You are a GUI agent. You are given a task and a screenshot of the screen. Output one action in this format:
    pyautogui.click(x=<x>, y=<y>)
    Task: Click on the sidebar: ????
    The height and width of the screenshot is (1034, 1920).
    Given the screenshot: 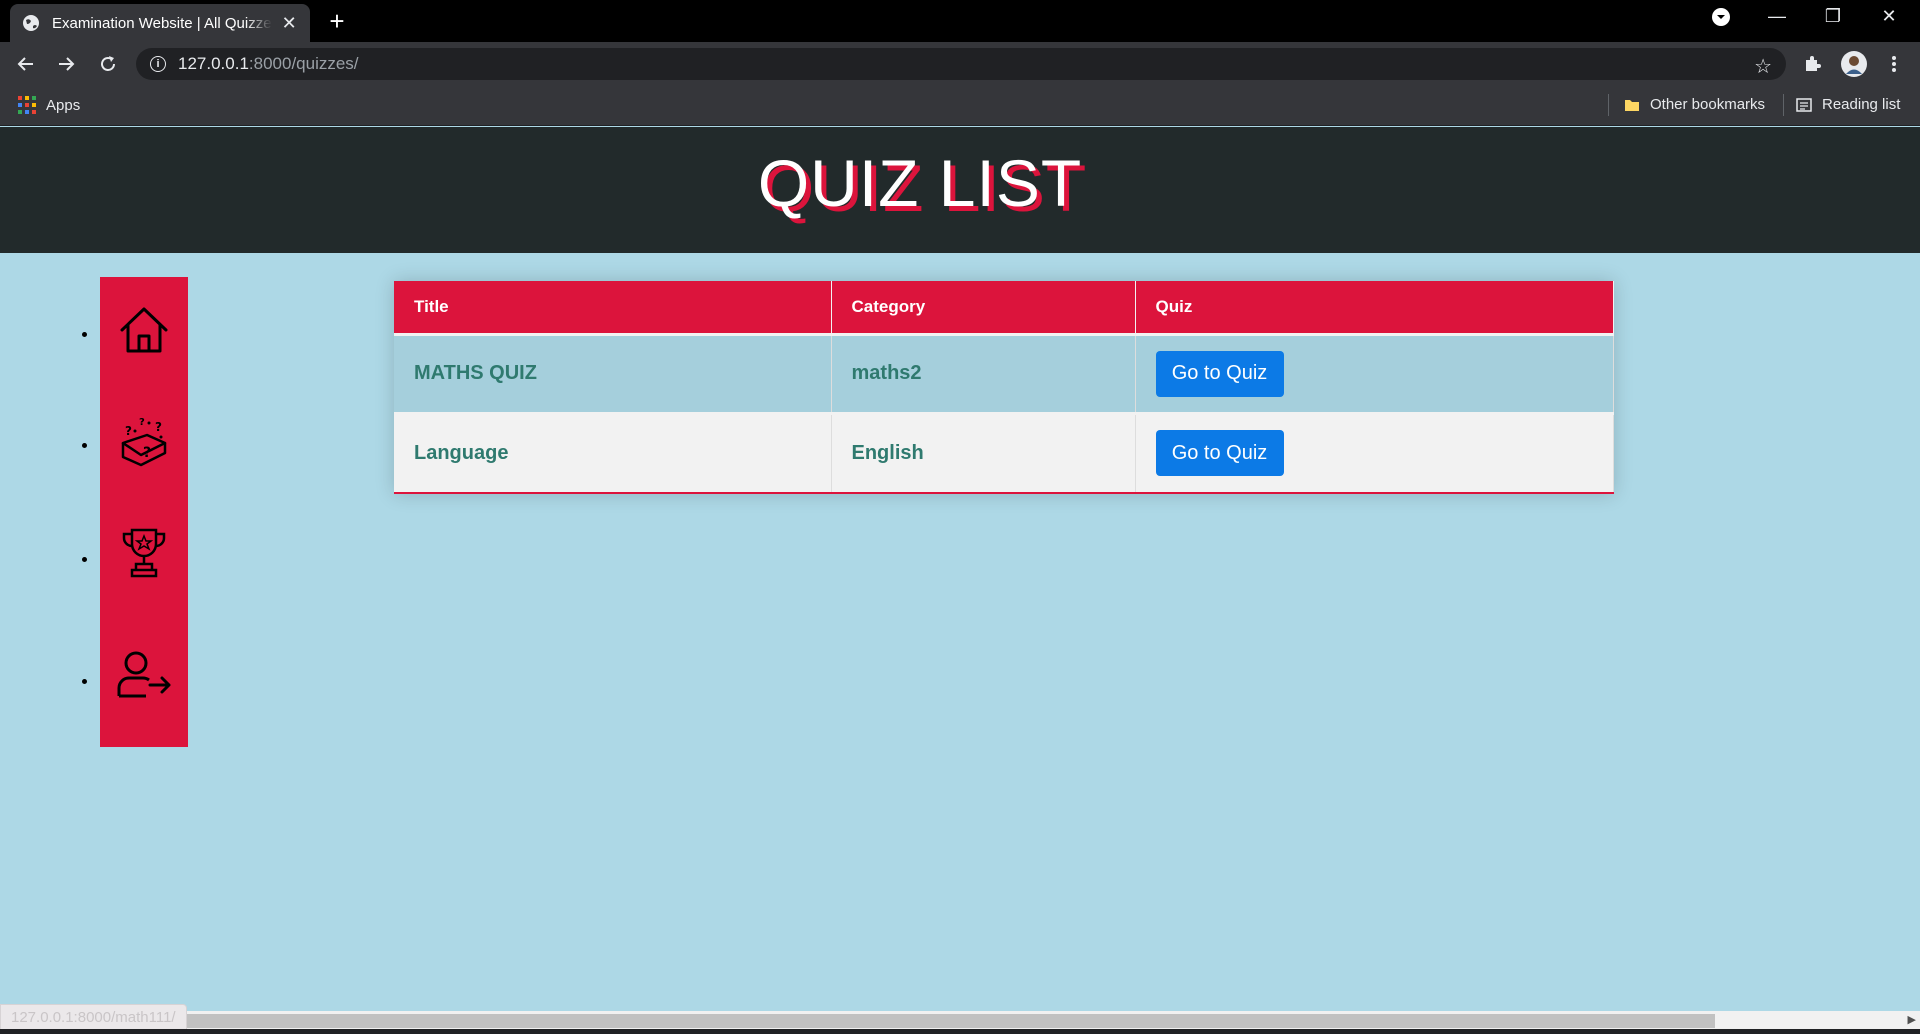 What is the action you would take?
    pyautogui.click(x=144, y=512)
    